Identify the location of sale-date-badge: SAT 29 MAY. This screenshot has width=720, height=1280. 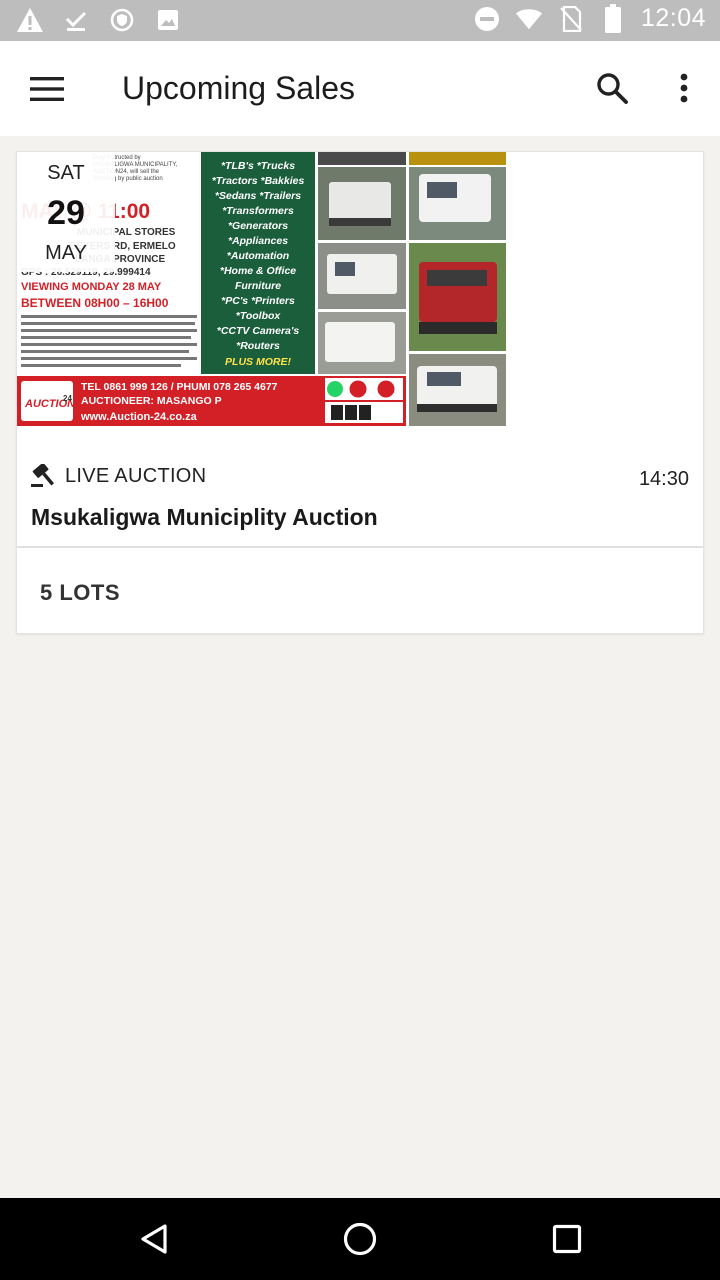
(66, 212).